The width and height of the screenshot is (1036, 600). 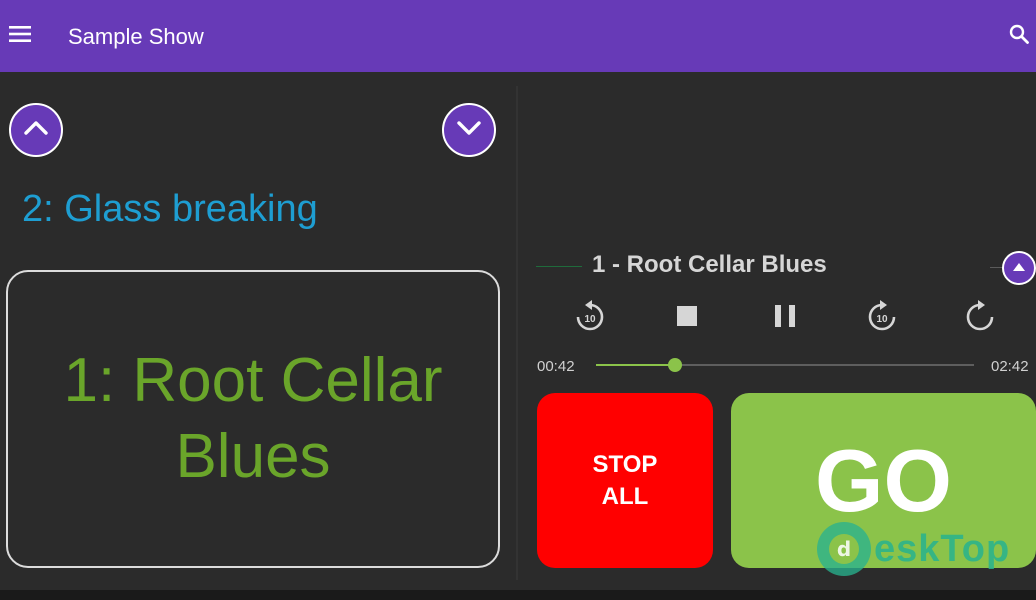 What do you see at coordinates (517, 333) in the screenshot?
I see `panel-divider` at bounding box center [517, 333].